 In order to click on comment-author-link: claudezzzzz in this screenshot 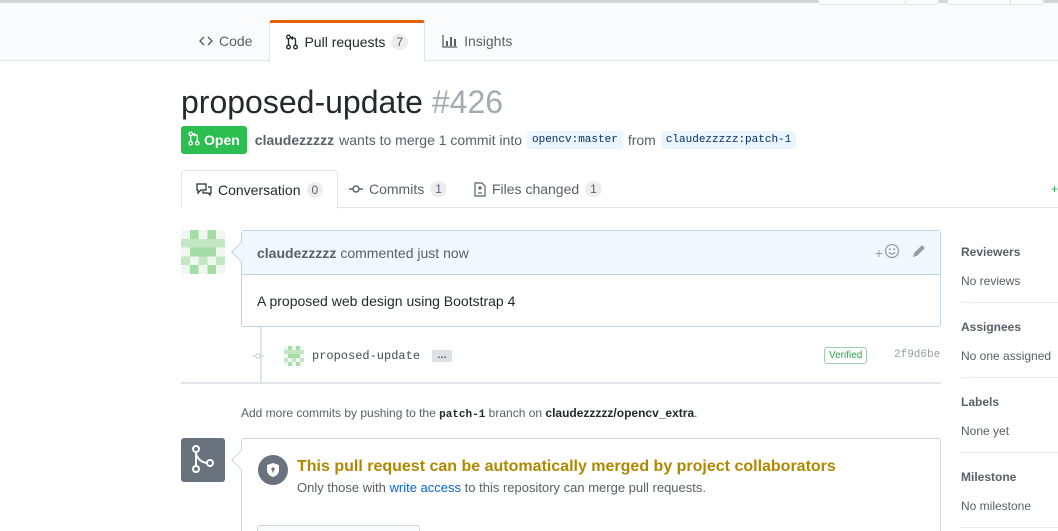, I will do `click(296, 253)`.